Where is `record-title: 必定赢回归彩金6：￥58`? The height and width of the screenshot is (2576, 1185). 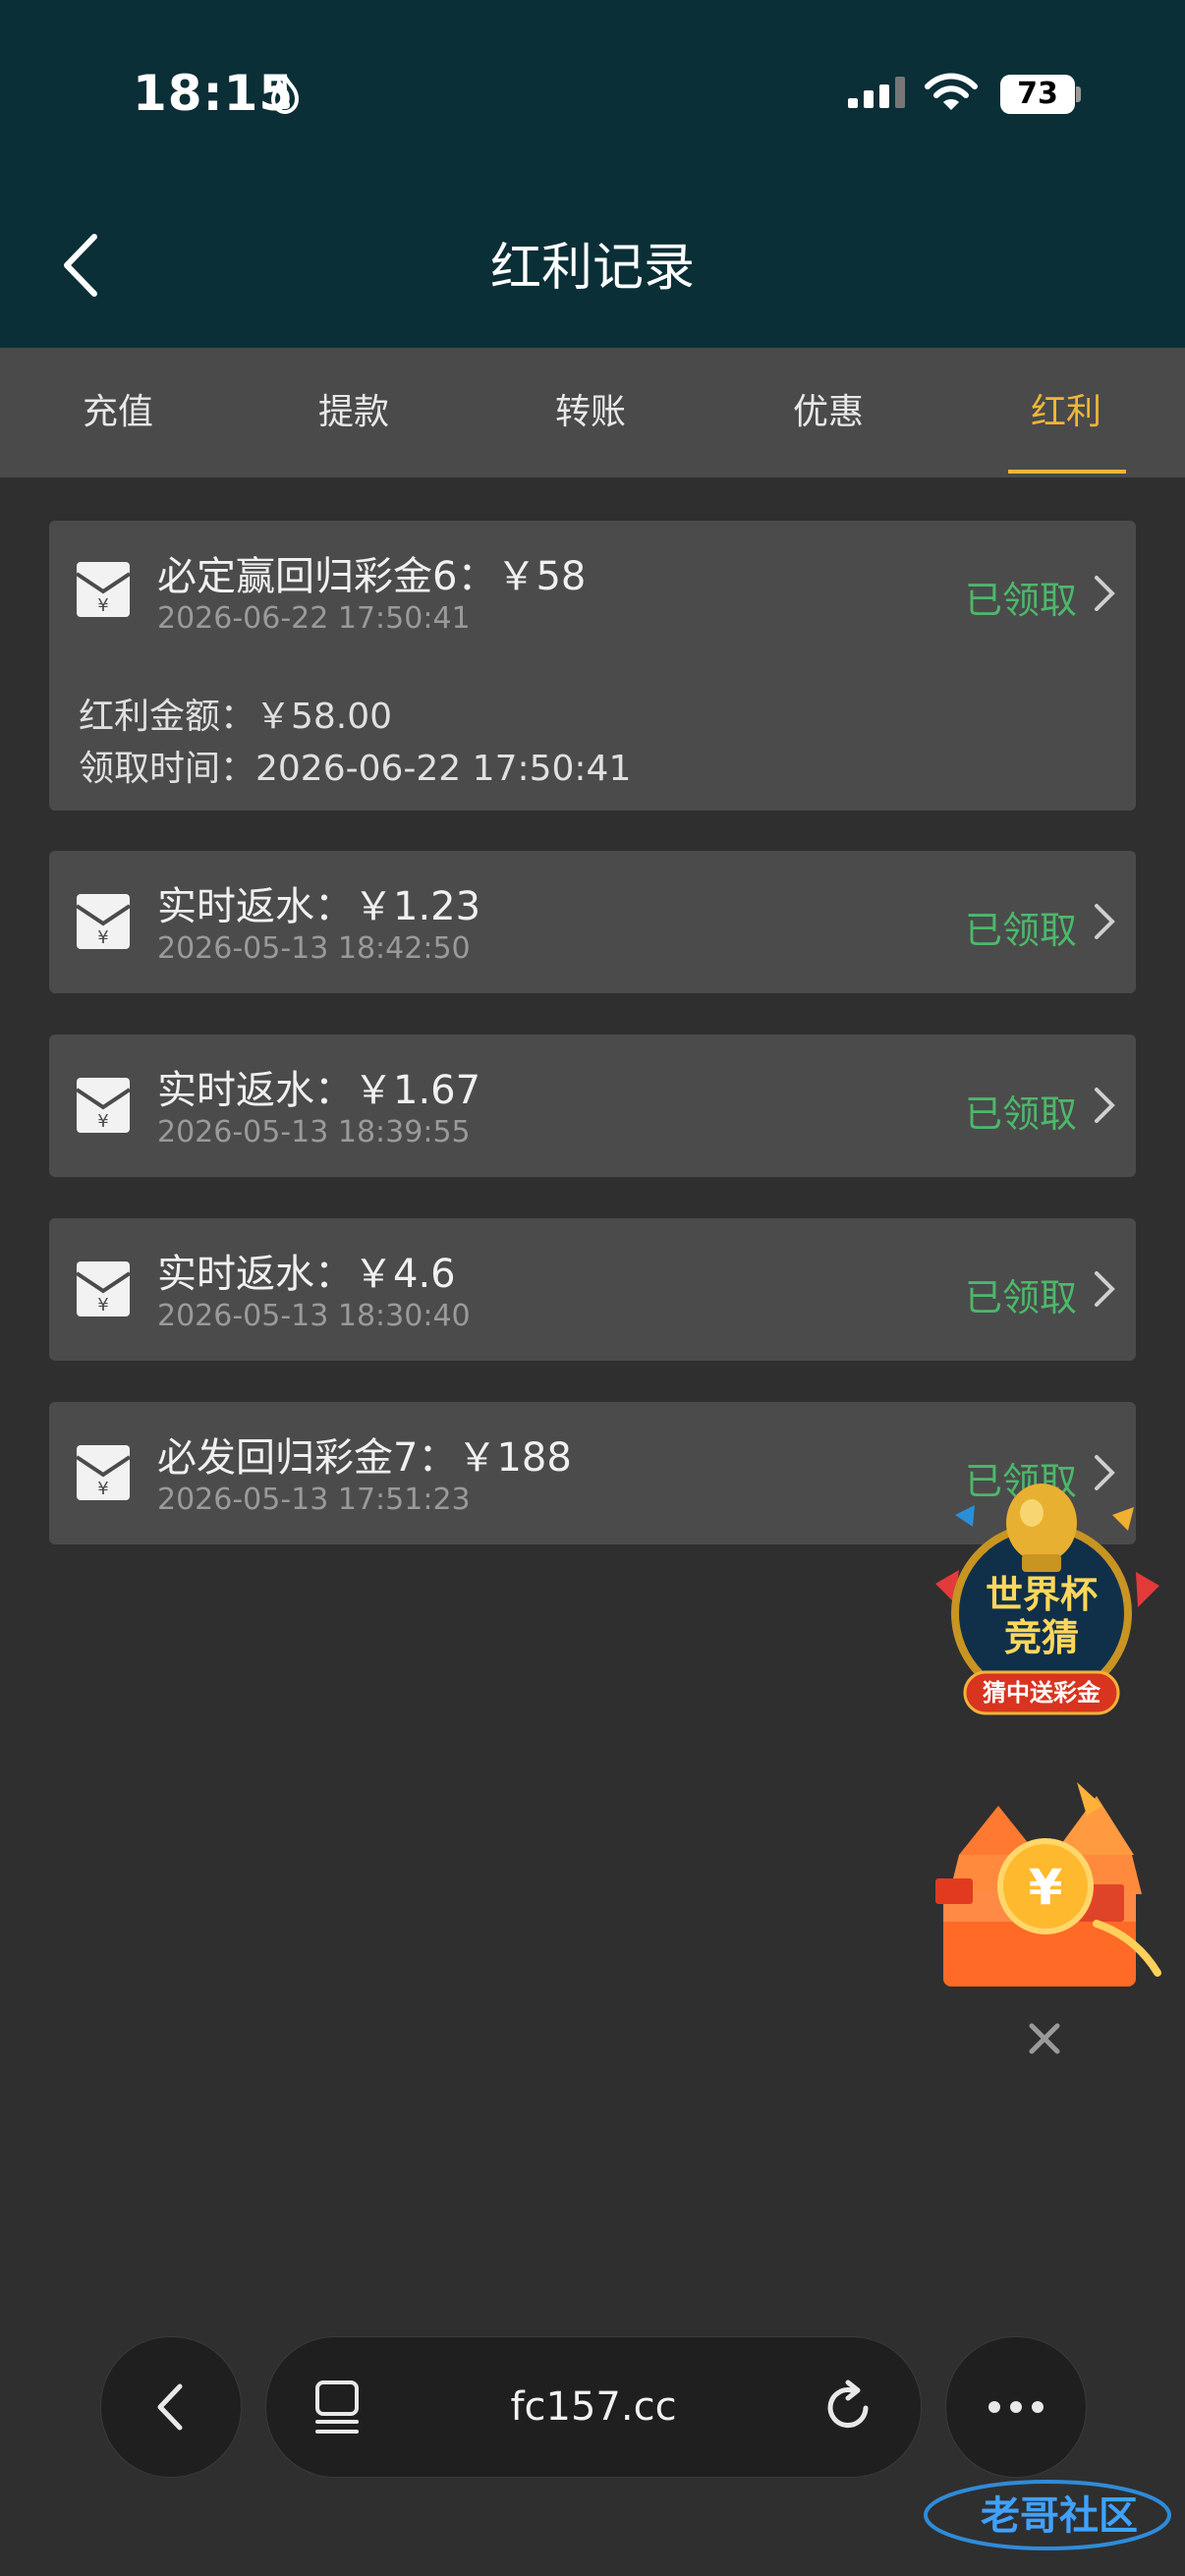 record-title: 必定赢回归彩金6：￥58 is located at coordinates (372, 576).